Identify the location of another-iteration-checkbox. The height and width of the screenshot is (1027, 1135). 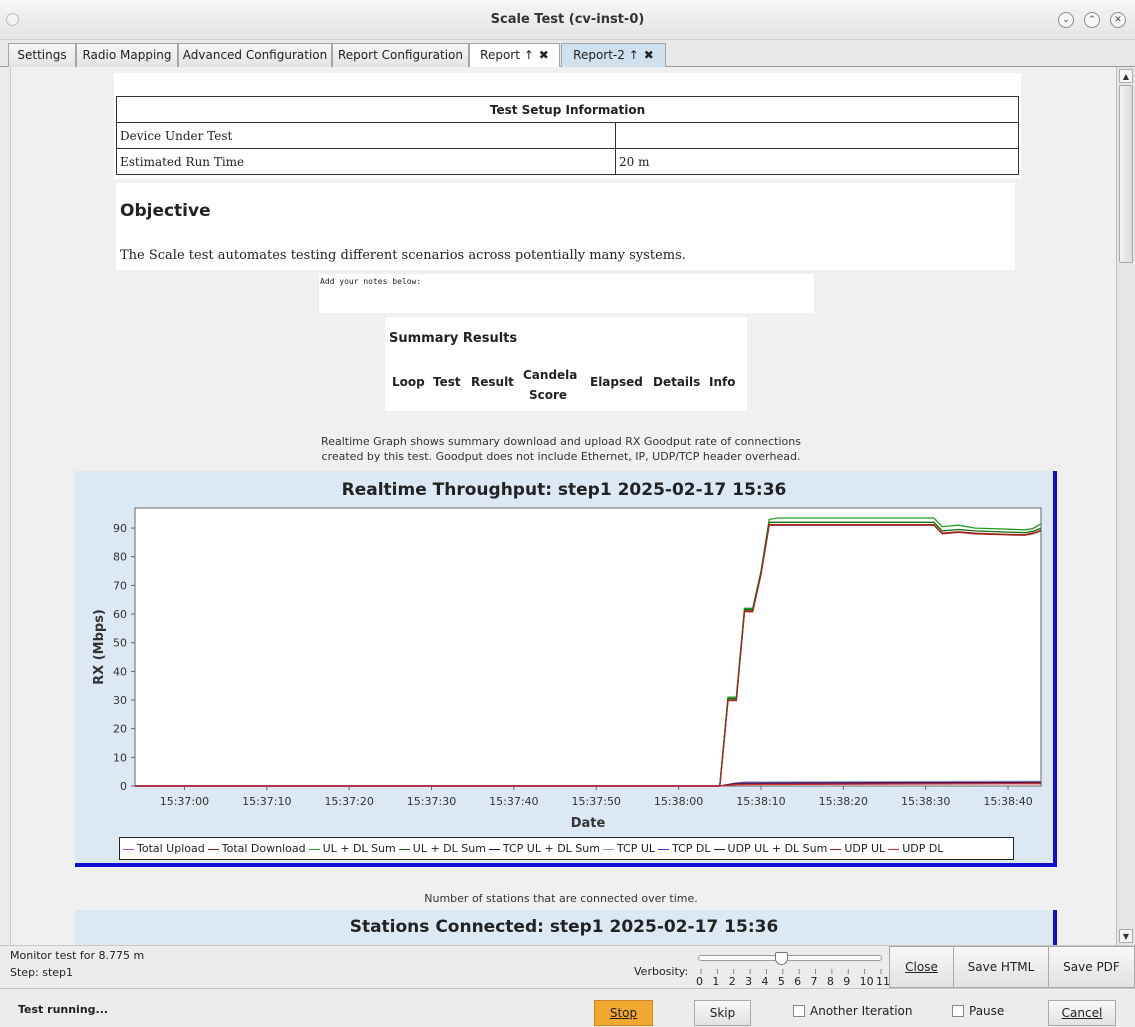
(799, 1011).